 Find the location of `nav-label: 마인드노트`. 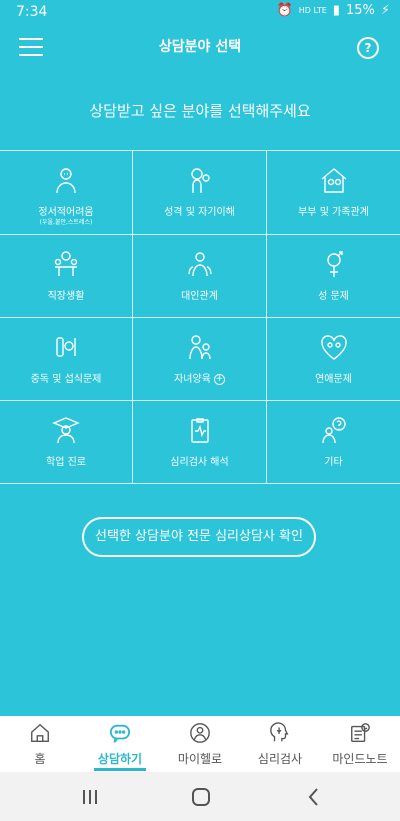

nav-label: 마인드노트 is located at coordinates (360, 759).